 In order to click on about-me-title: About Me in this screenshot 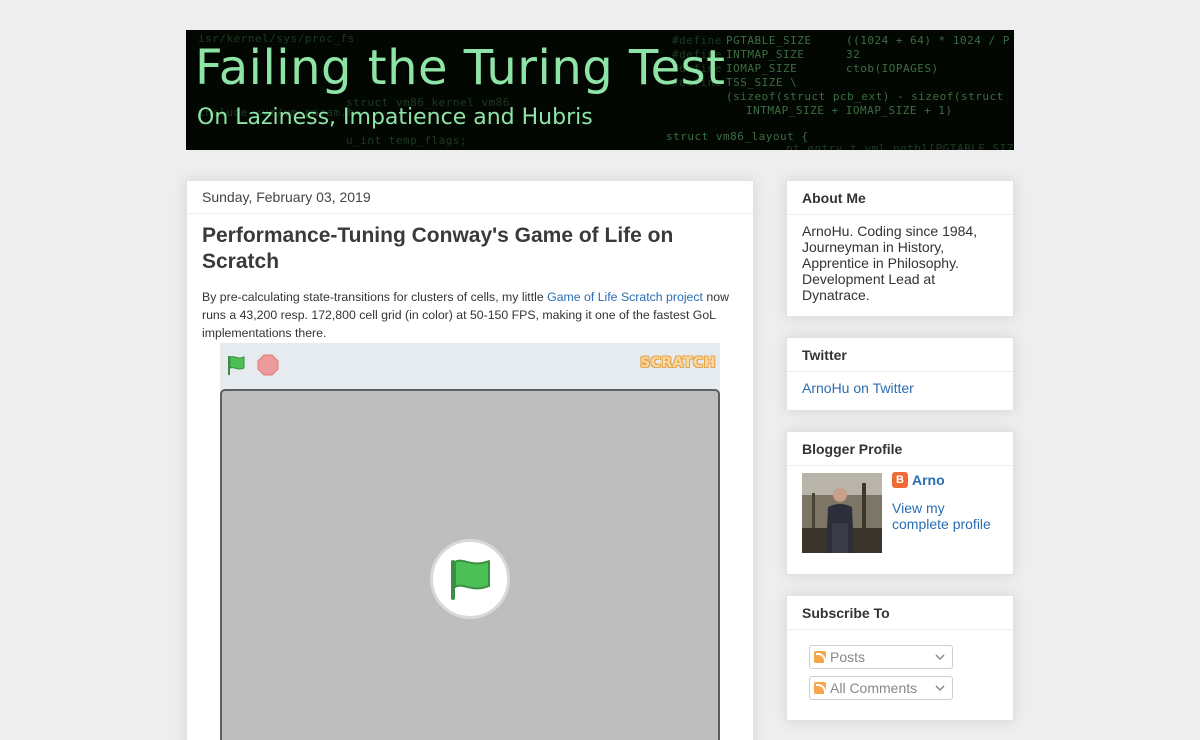, I will do `click(900, 198)`.